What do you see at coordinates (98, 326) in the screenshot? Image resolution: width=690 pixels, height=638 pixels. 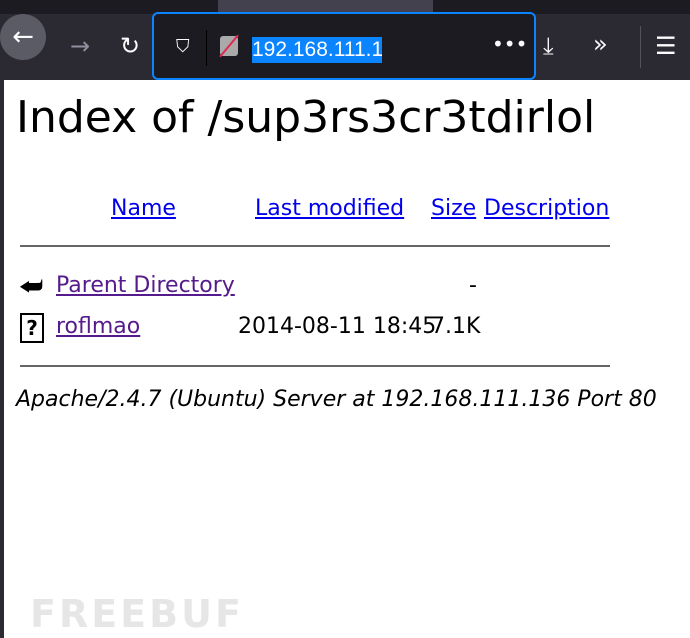 I see `file-link: roflmao` at bounding box center [98, 326].